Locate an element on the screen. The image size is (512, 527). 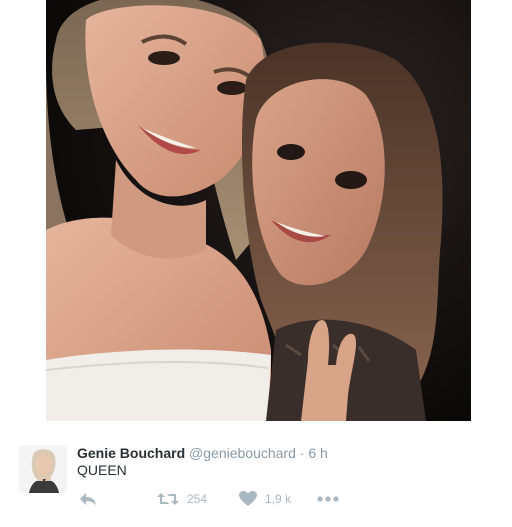
retweet-count: 254 is located at coordinates (197, 499).